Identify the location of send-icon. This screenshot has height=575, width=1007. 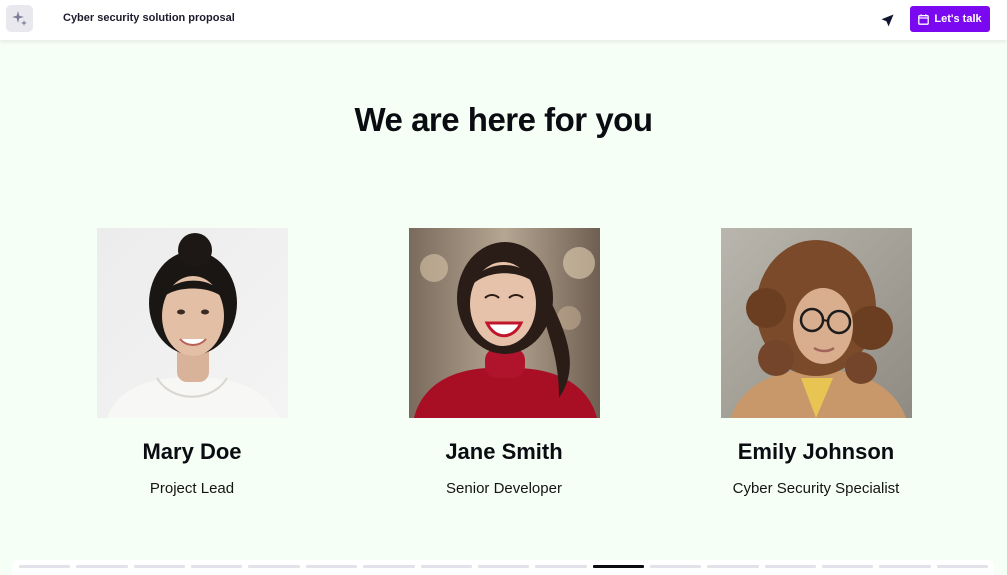
(887, 20).